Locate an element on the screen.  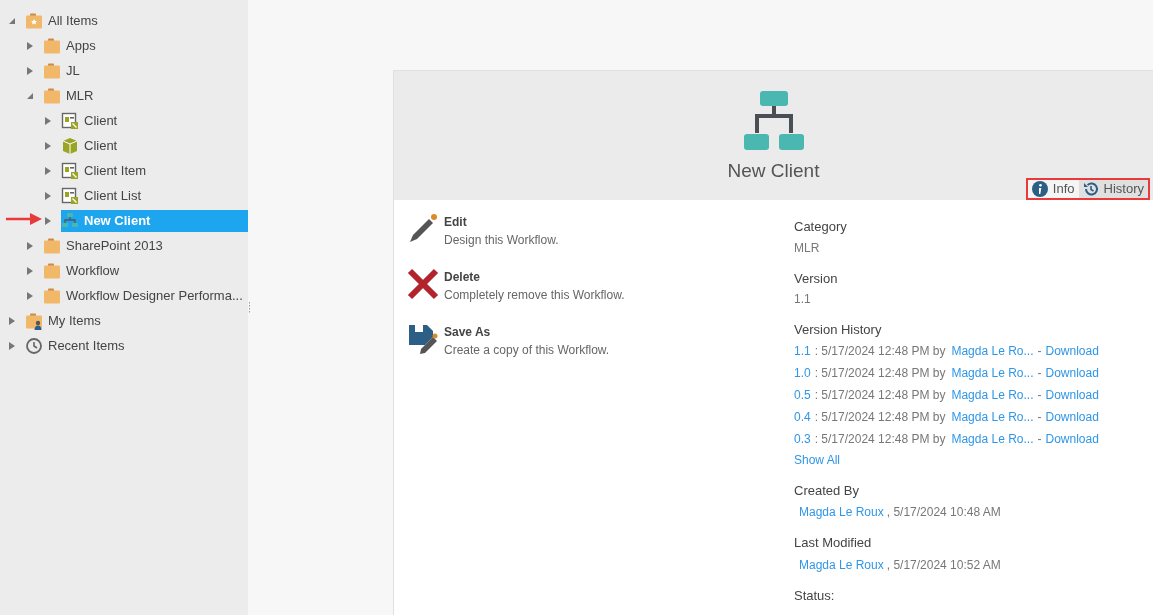
version-link: 1.0 is located at coordinates (802, 372).